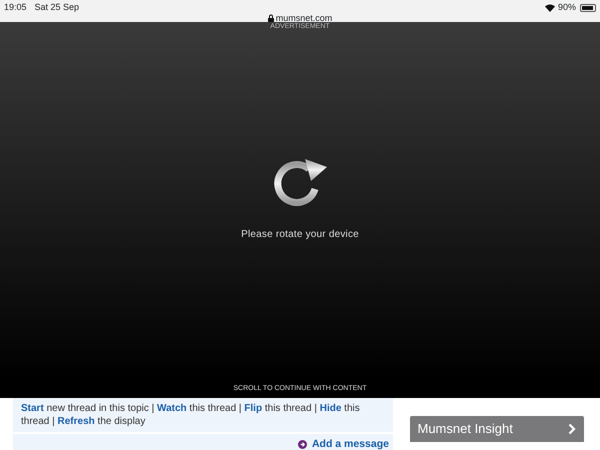  What do you see at coordinates (57, 7) in the screenshot?
I see `status-date: Sat 25 Sep` at bounding box center [57, 7].